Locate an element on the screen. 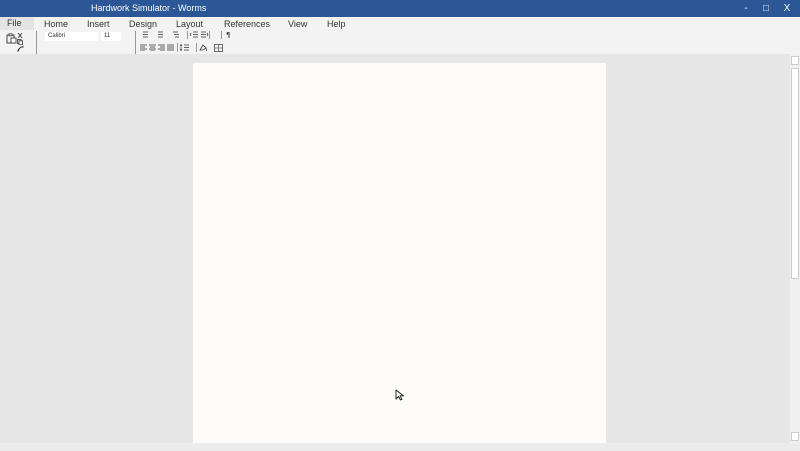 This screenshot has width=800, height=451. vertical-scrollbar is located at coordinates (795, 248).